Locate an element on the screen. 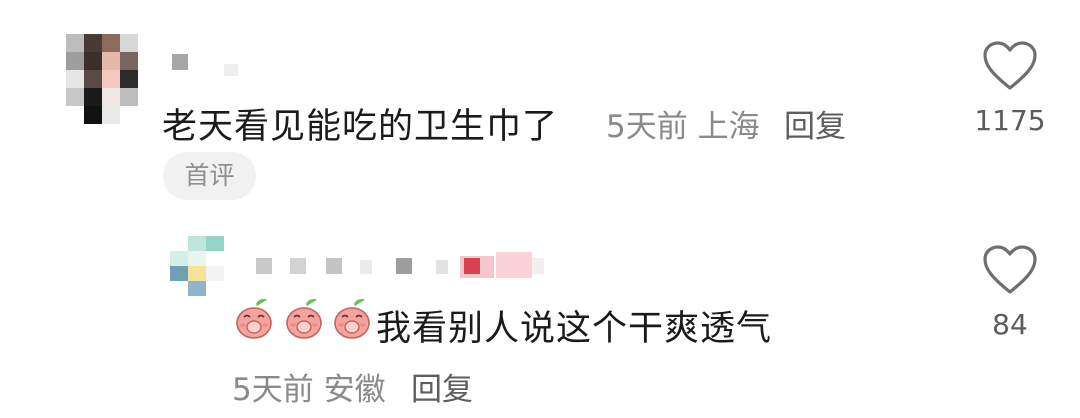  like-count: 1175 is located at coordinates (1010, 120).